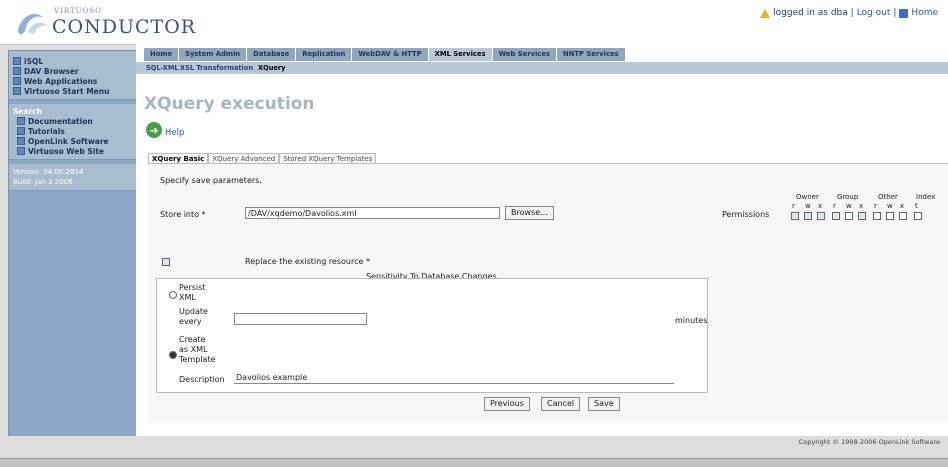  I want to click on logo-swirl-icon, so click(33, 24).